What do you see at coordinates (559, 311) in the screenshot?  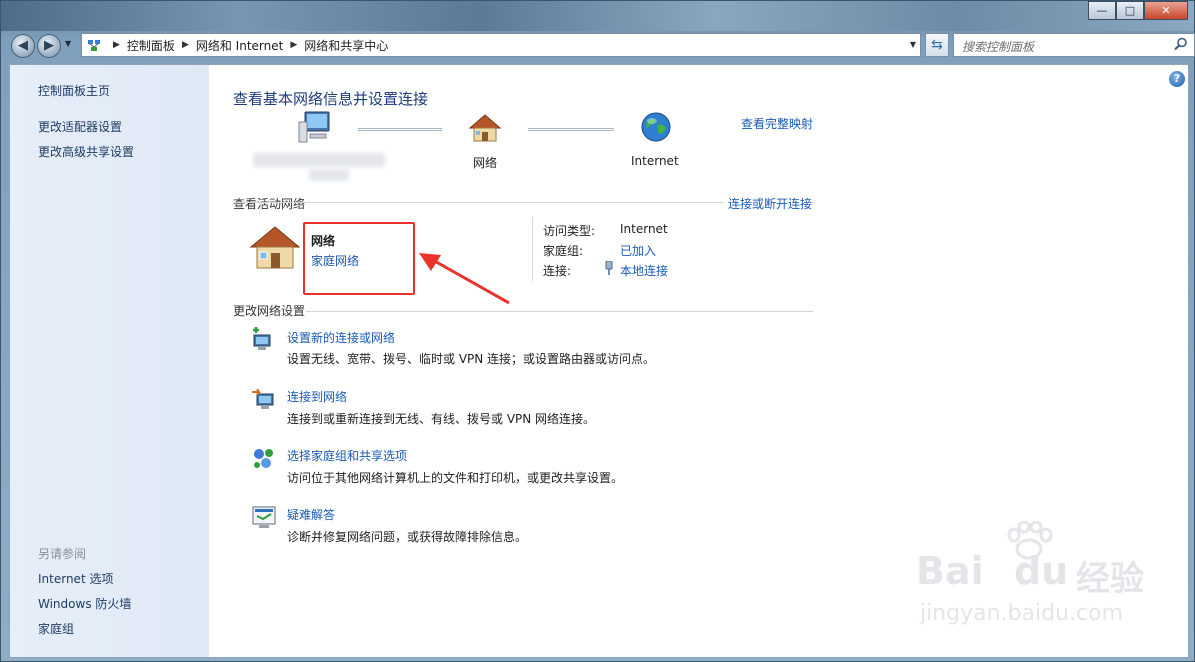 I see `section-divider` at bounding box center [559, 311].